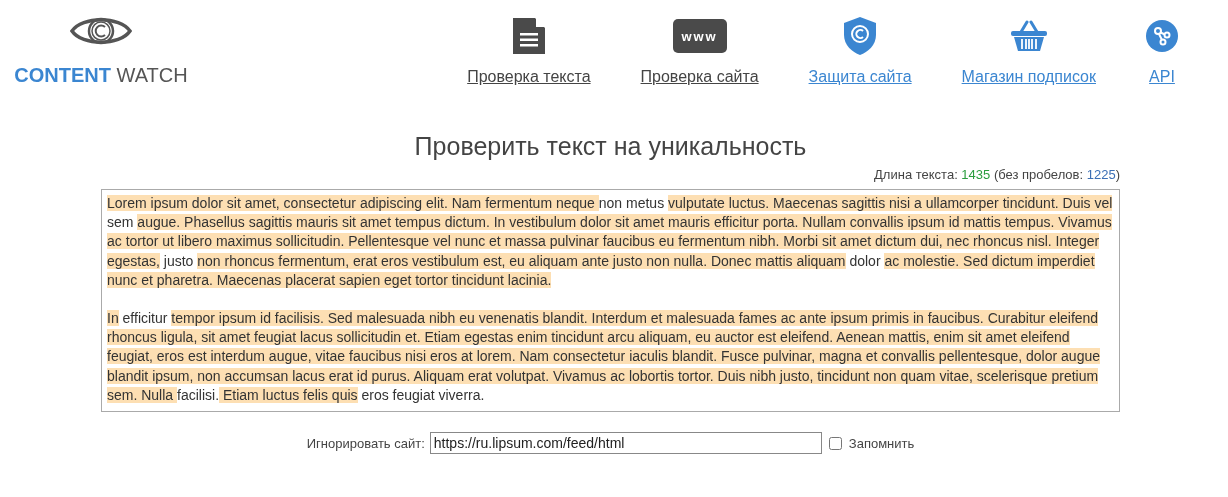 Image resolution: width=1228 pixels, height=497 pixels. Describe the element at coordinates (881, 443) in the screenshot. I see `remember-label: Запомнить` at that location.